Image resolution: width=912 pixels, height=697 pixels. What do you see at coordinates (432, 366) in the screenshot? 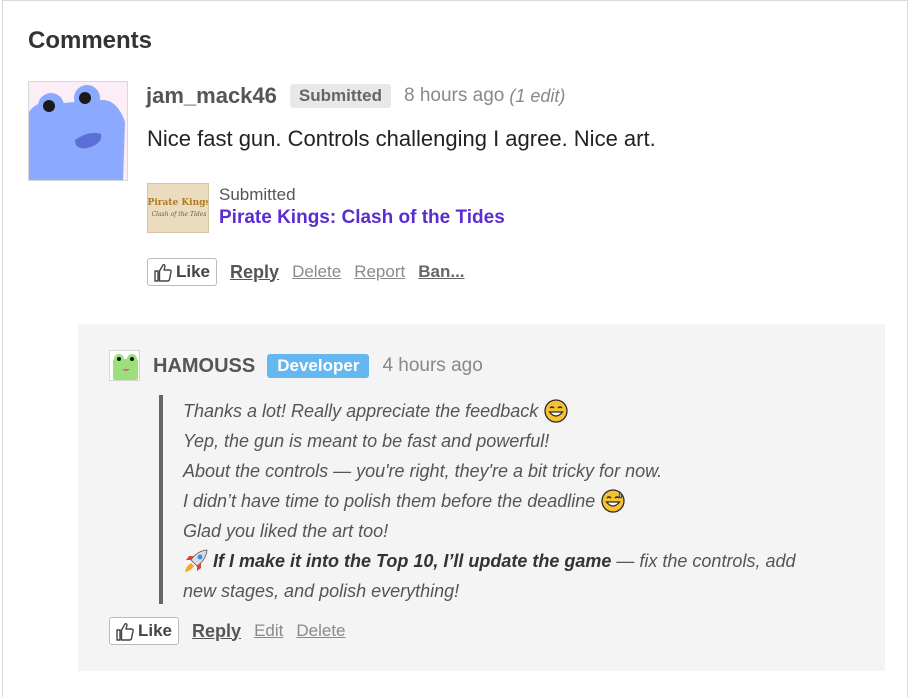
I see `timestamp: 4 hours ago` at bounding box center [432, 366].